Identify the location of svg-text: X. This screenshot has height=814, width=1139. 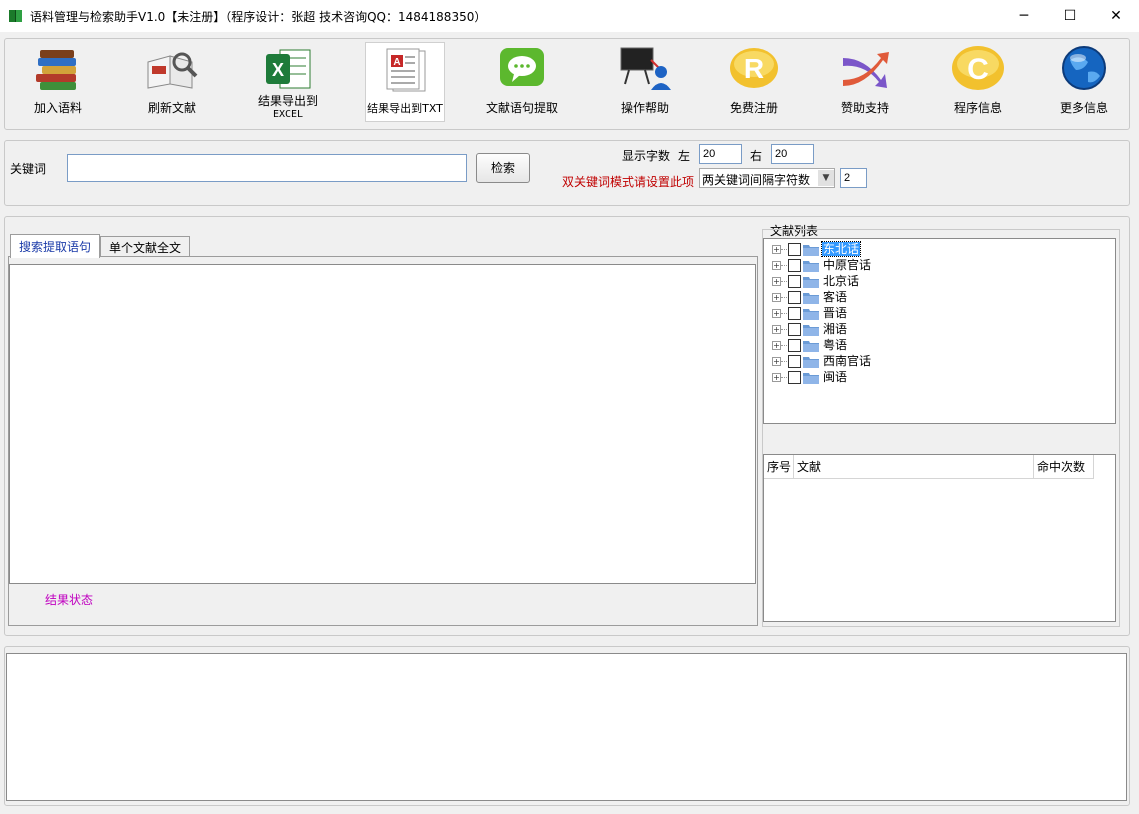
(278, 70).